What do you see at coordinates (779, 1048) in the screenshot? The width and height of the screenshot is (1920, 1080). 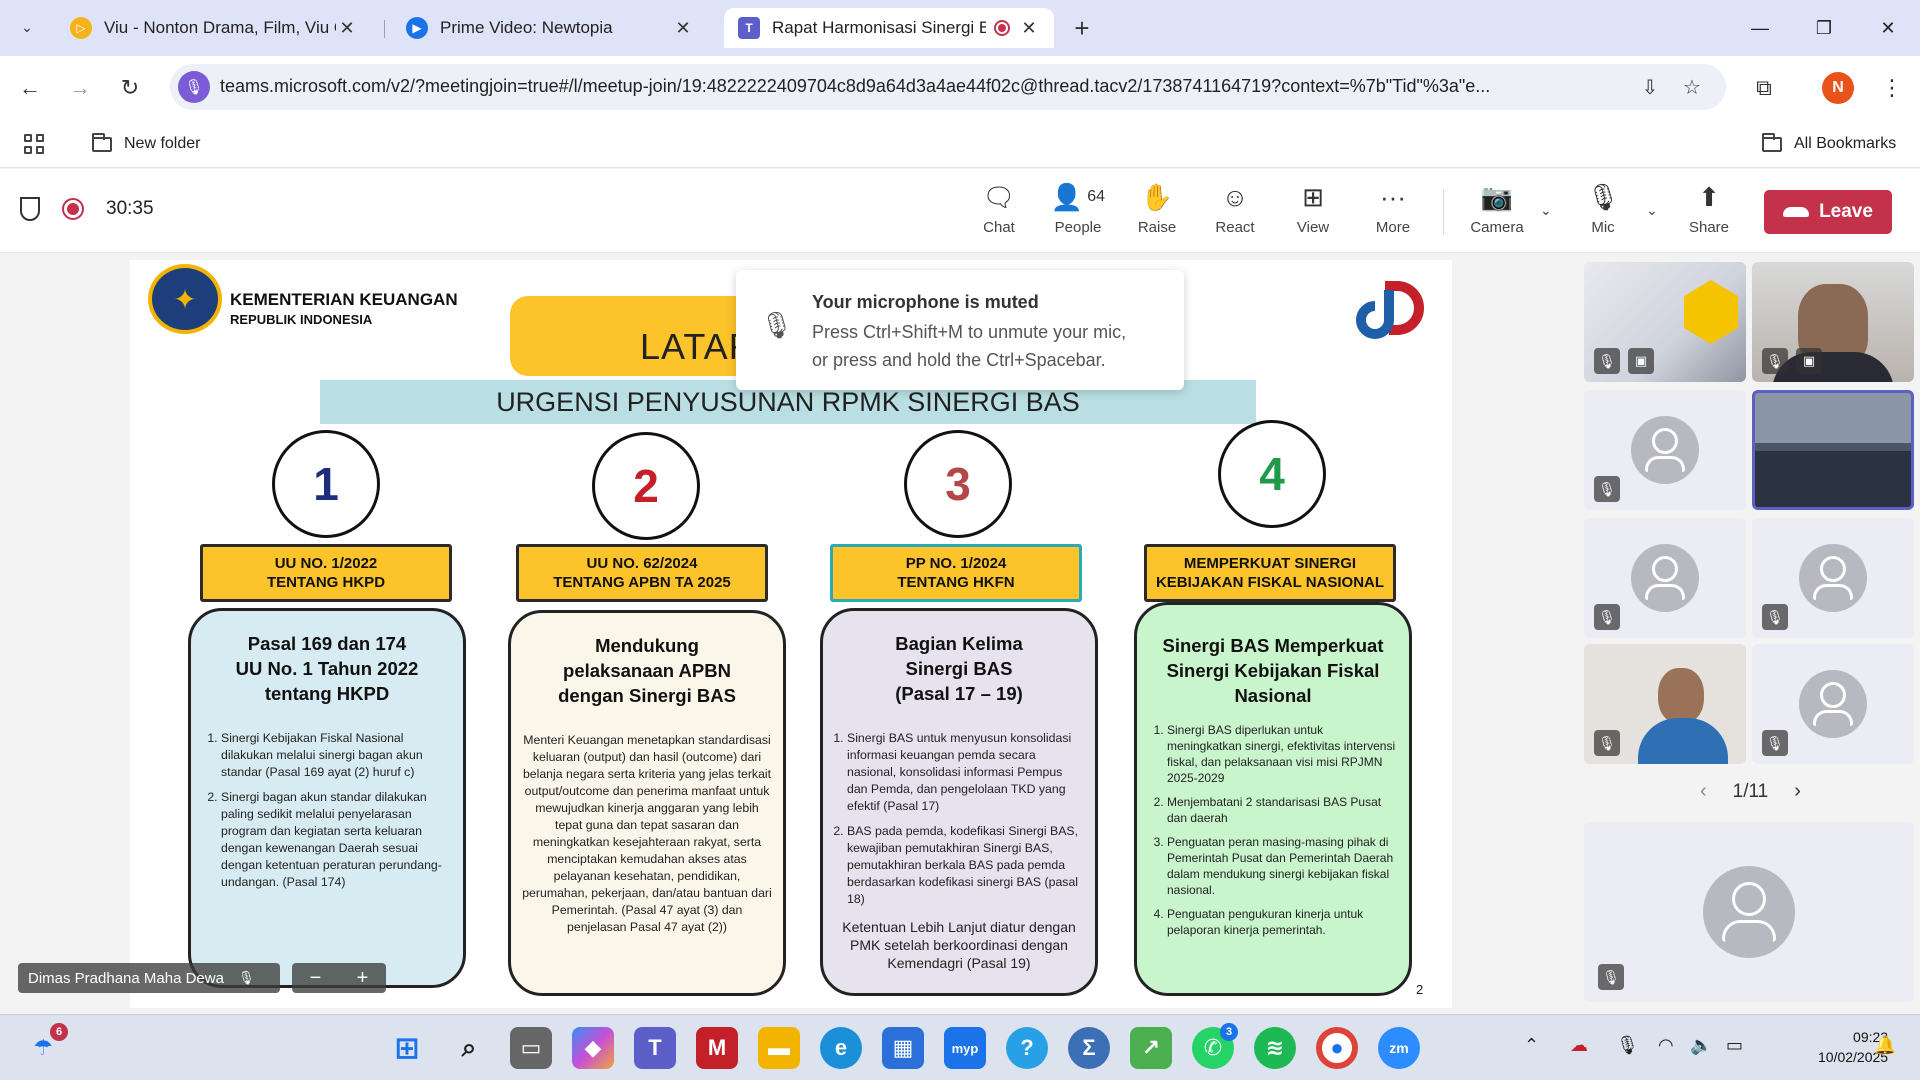 I see `file-explorer-icon: ▬` at bounding box center [779, 1048].